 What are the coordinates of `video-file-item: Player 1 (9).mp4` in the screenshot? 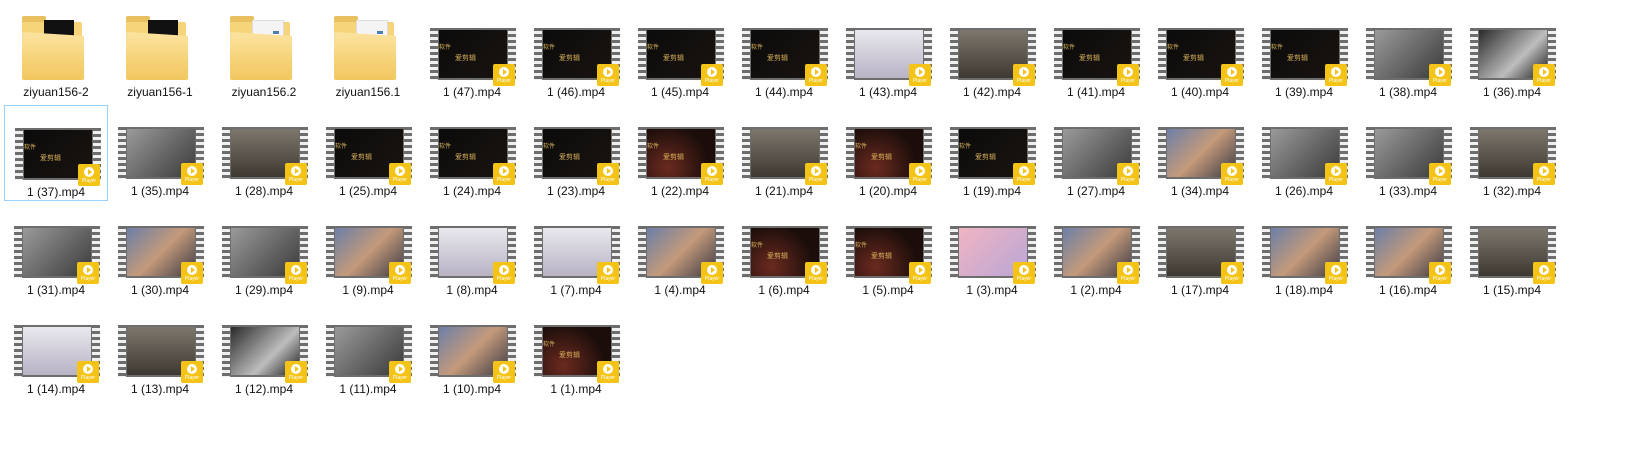 It's located at (368, 252).